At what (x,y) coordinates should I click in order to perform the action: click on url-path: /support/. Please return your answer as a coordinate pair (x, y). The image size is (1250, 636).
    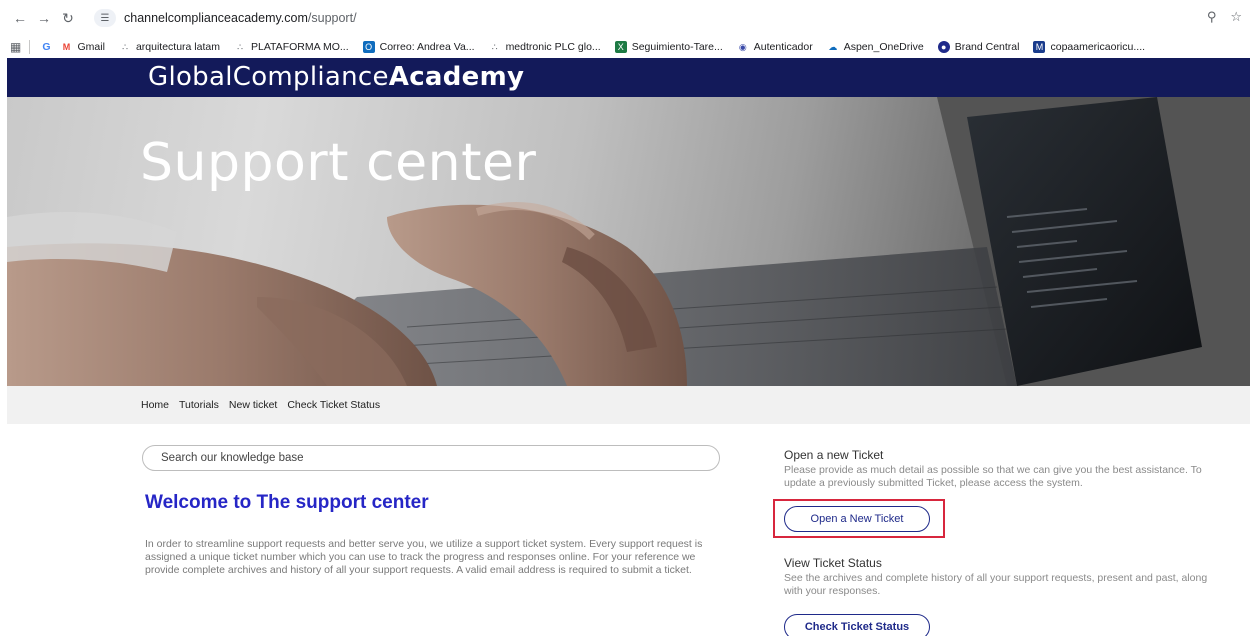
    Looking at the image, I should click on (332, 18).